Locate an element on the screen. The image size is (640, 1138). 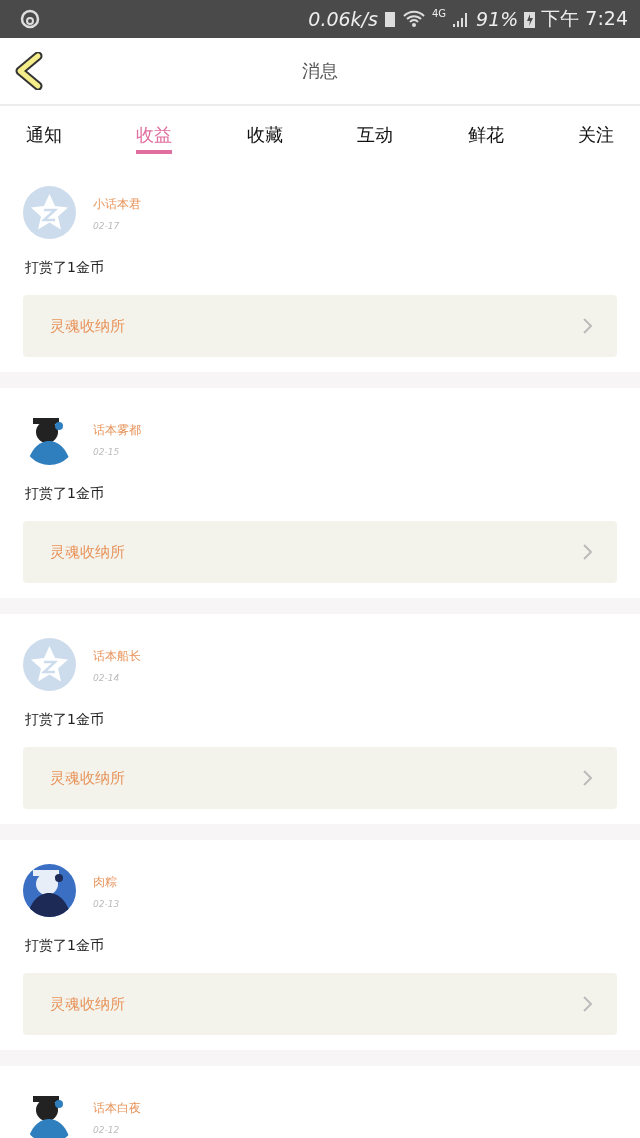
wifi-icon is located at coordinates (413, 19).